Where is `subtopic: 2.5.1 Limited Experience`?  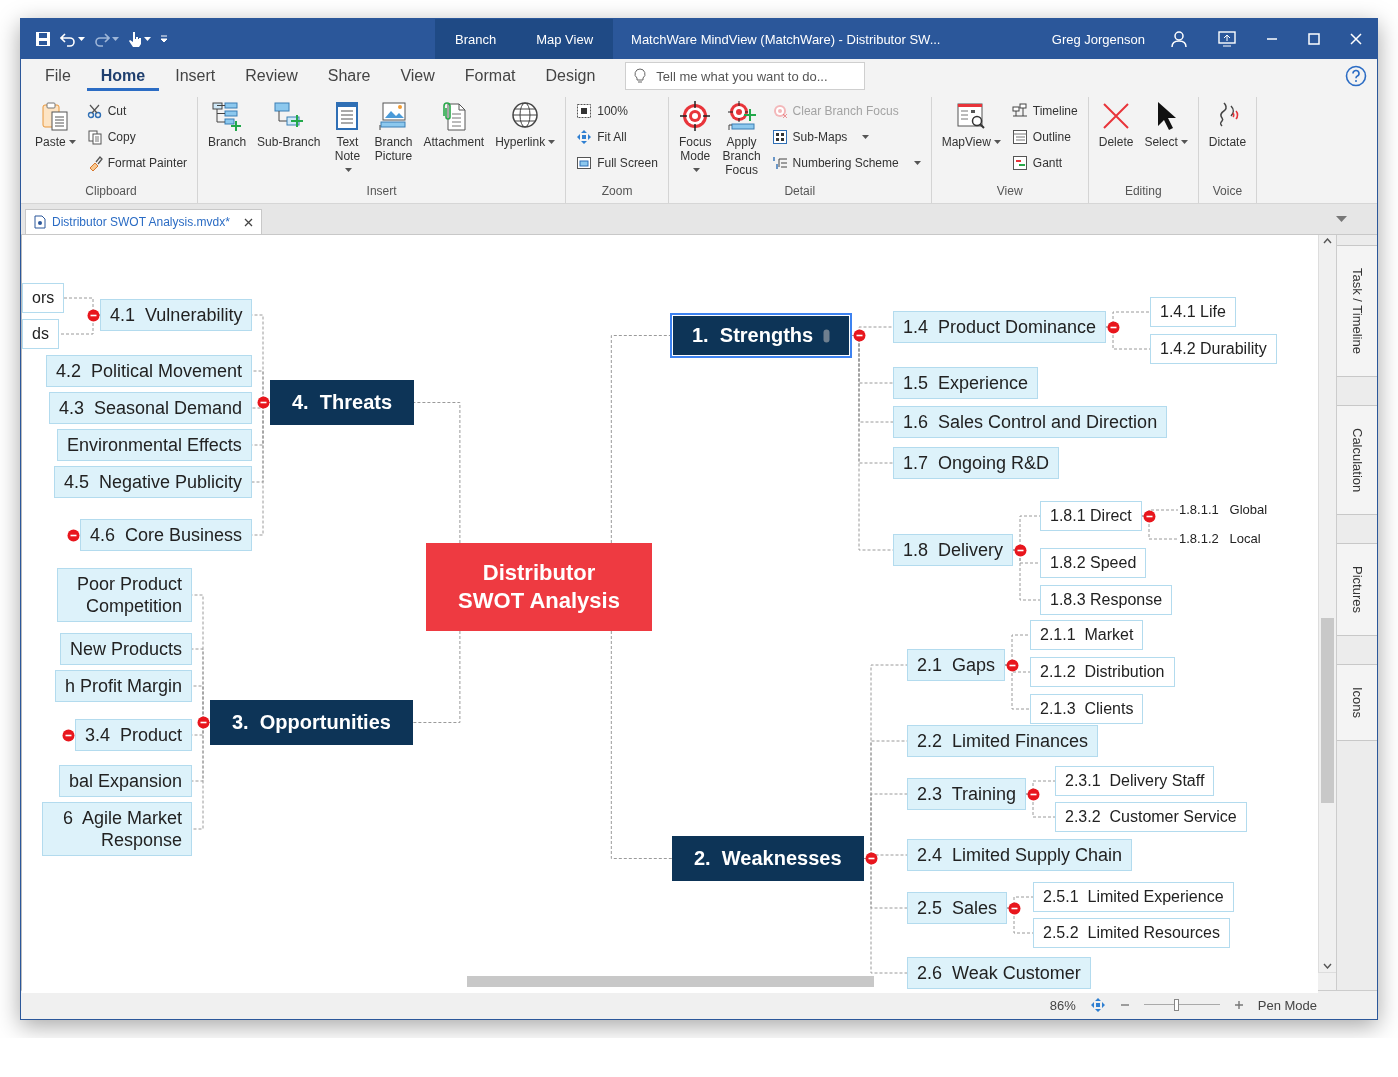 subtopic: 2.5.1 Limited Experience is located at coordinates (1133, 897).